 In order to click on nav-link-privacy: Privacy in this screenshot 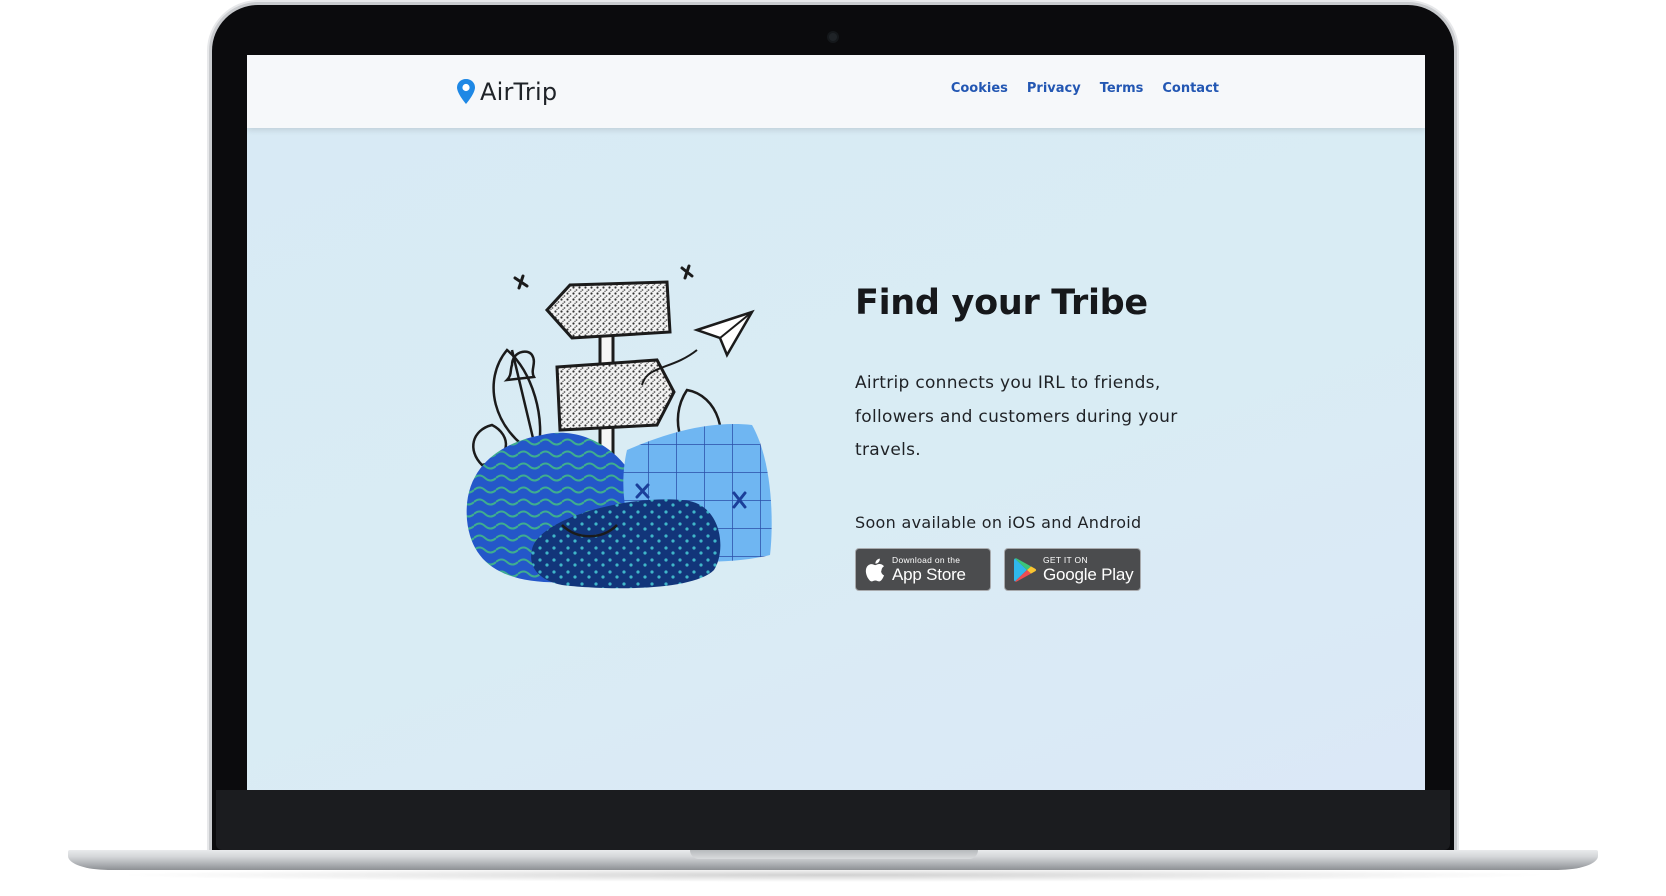, I will do `click(1054, 88)`.